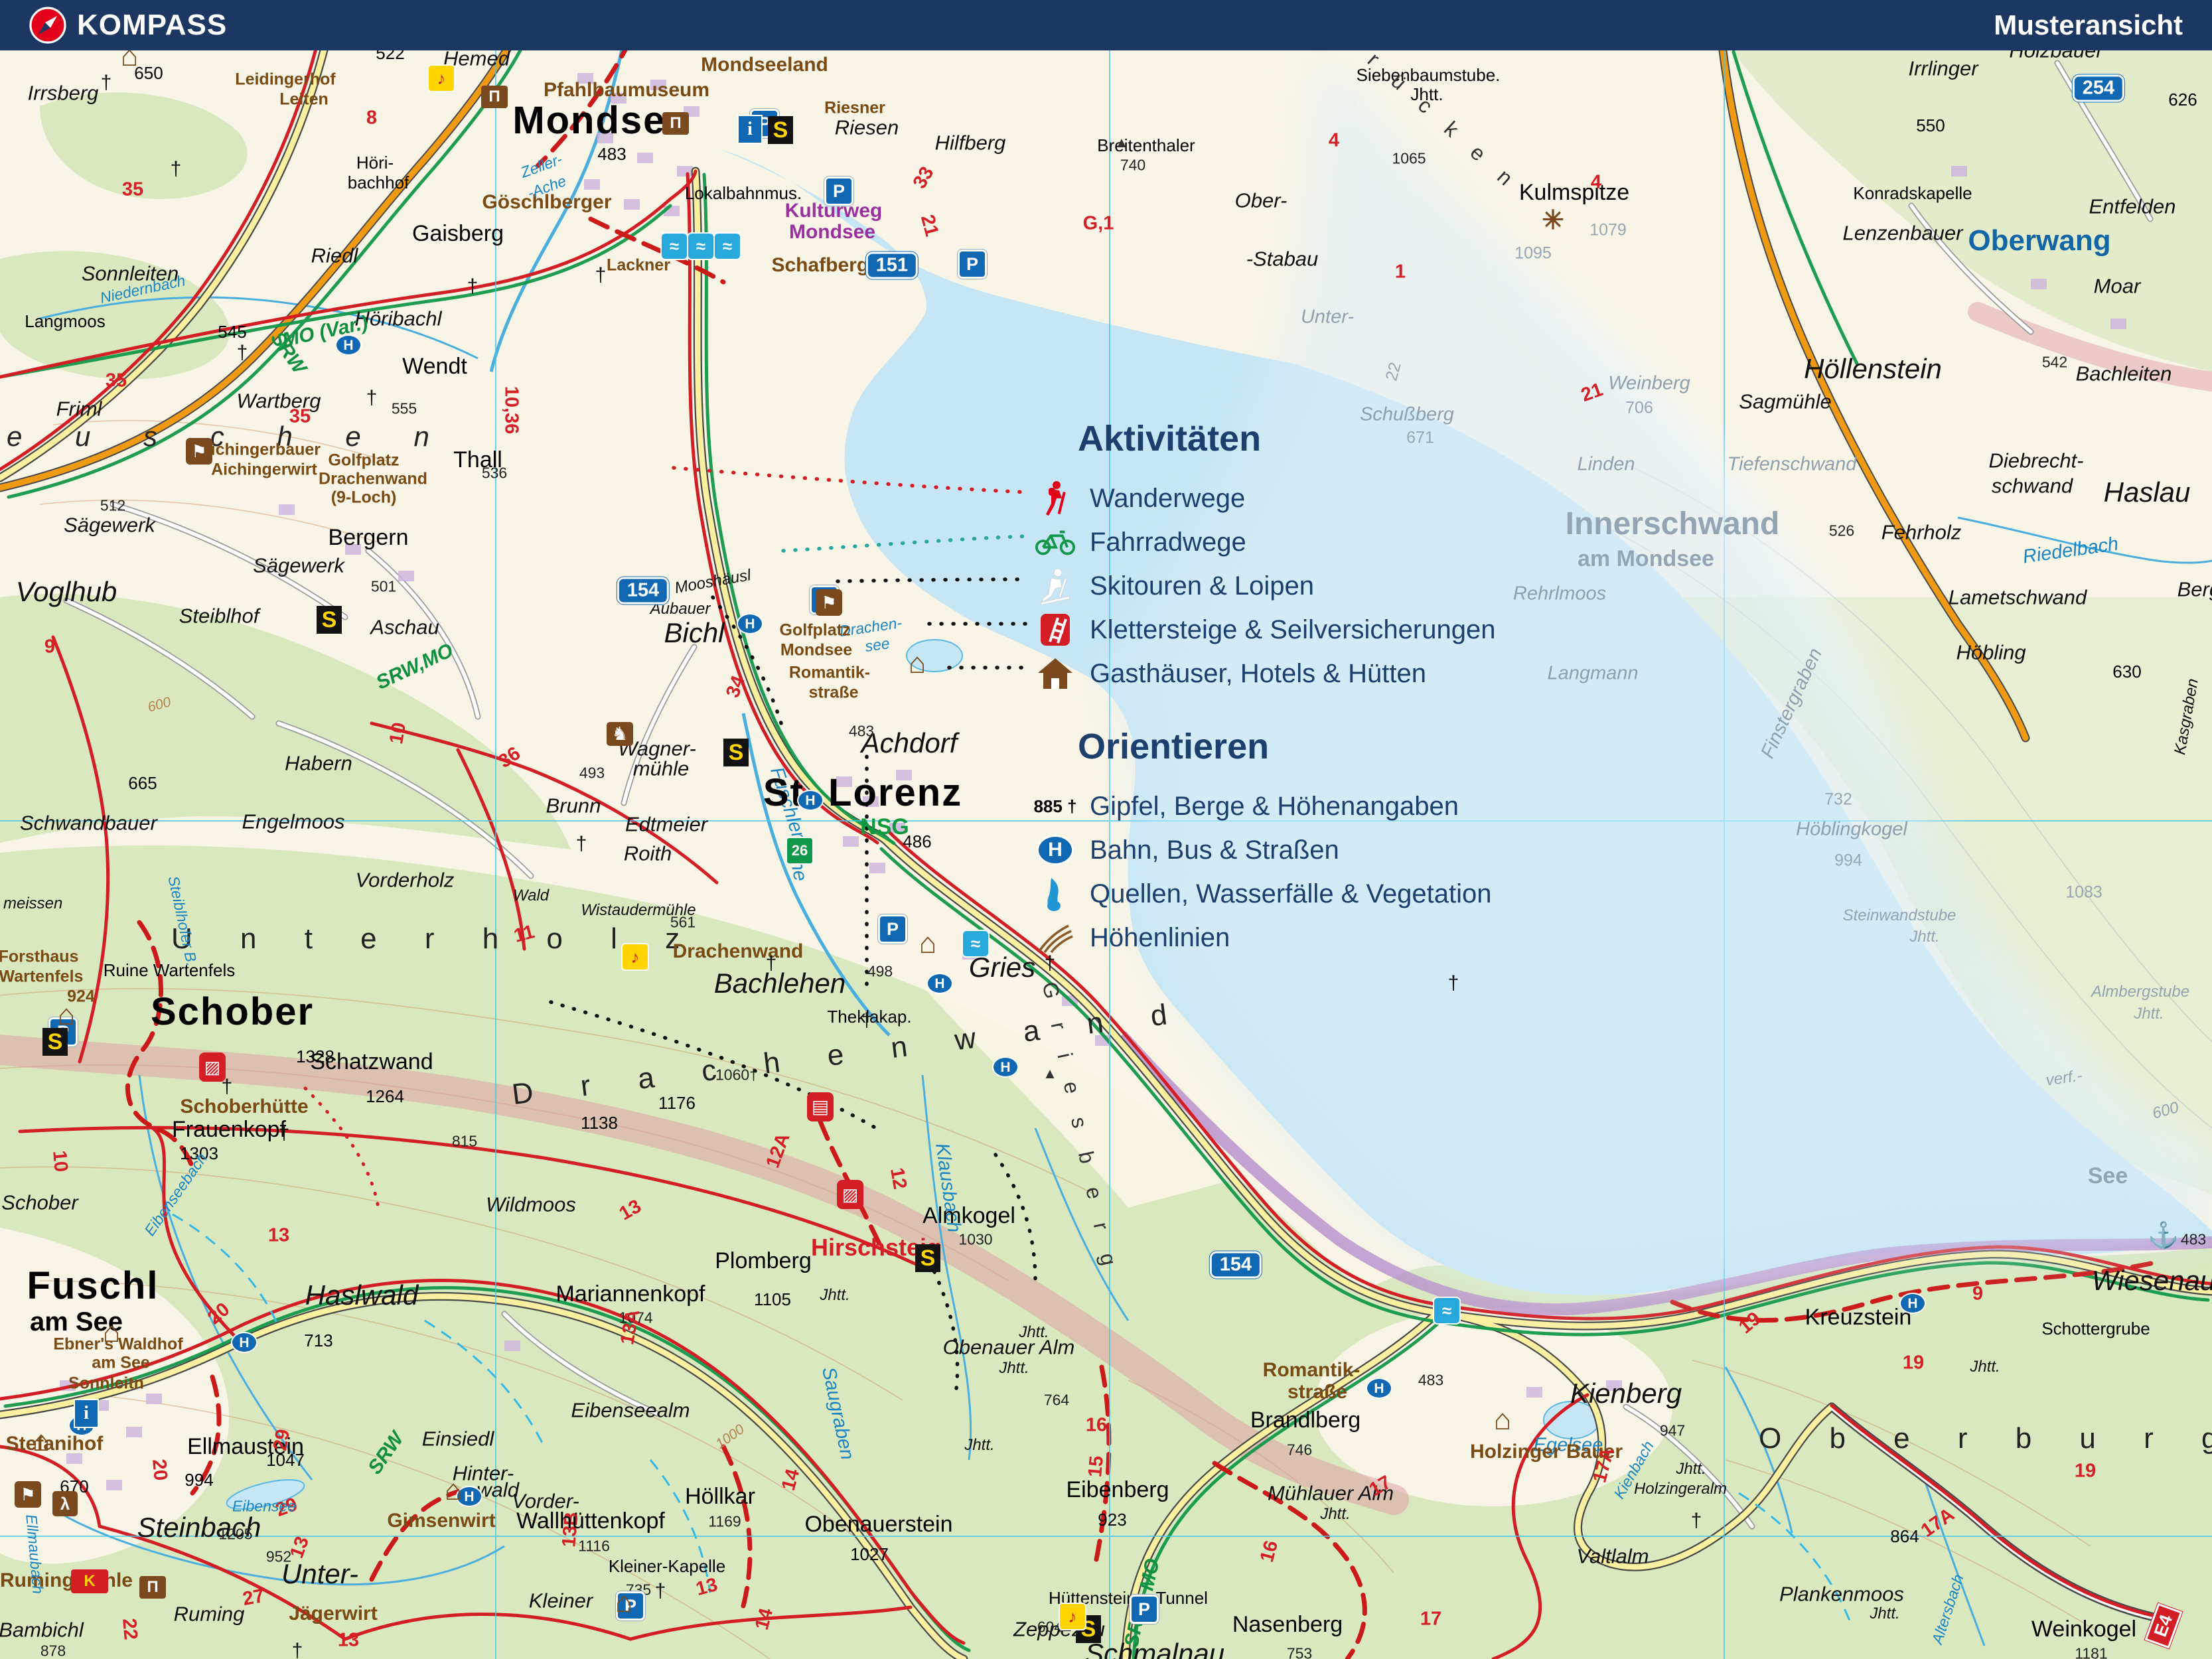 This screenshot has width=2212, height=1659. I want to click on map-label: bachhof, so click(378, 182).